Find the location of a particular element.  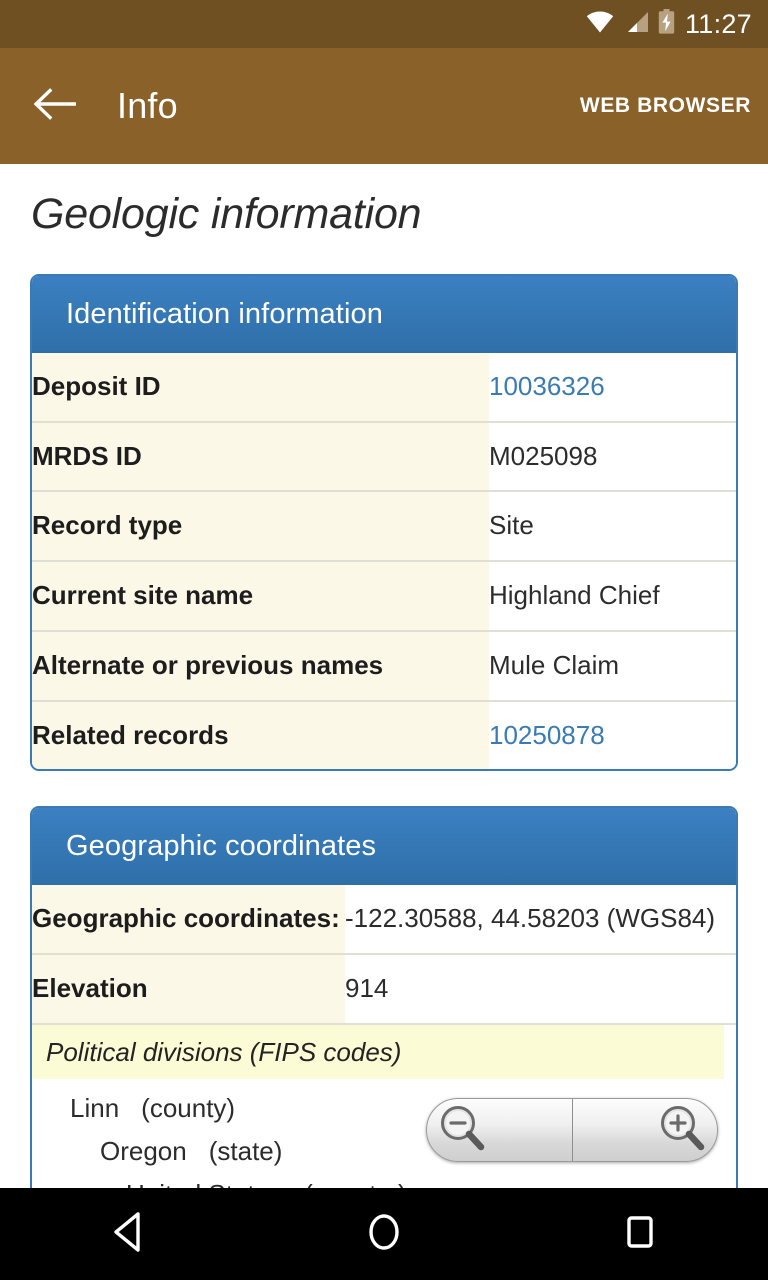

row-label: MRDS ID is located at coordinates (260, 456).